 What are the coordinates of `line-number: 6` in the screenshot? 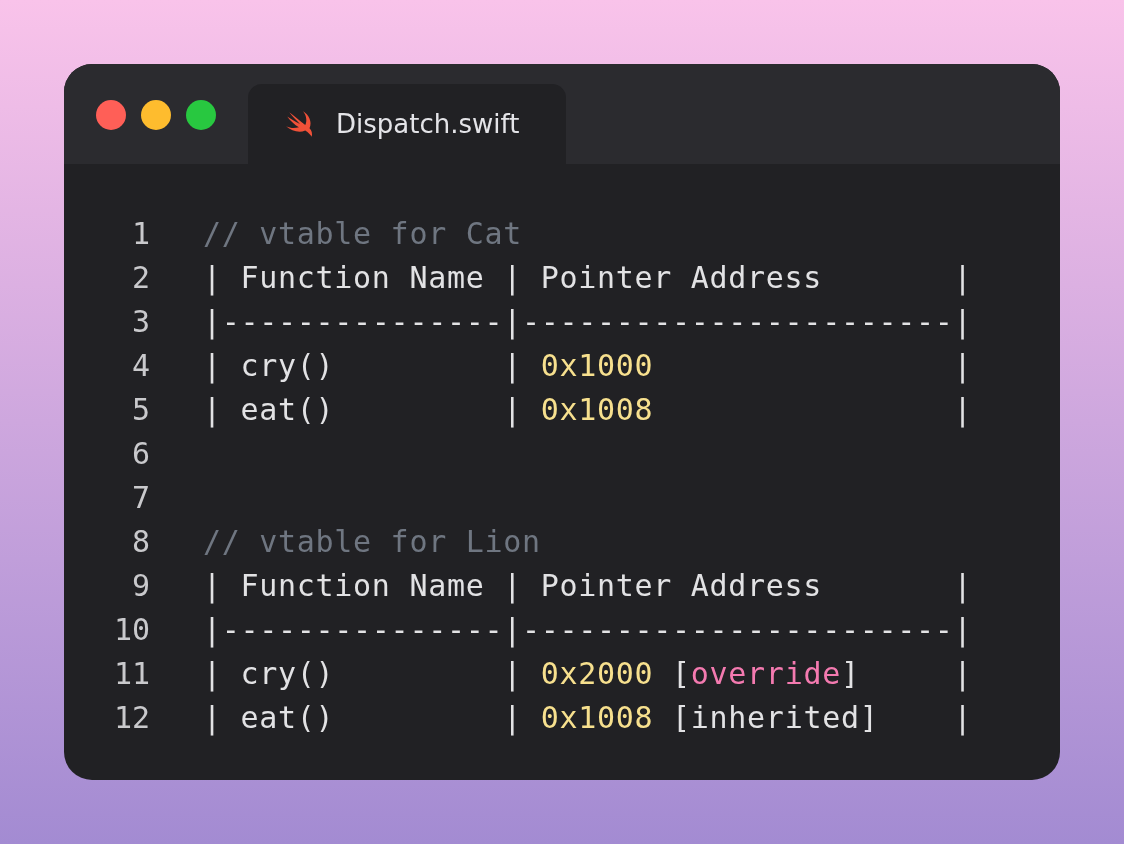 It's located at (140, 453).